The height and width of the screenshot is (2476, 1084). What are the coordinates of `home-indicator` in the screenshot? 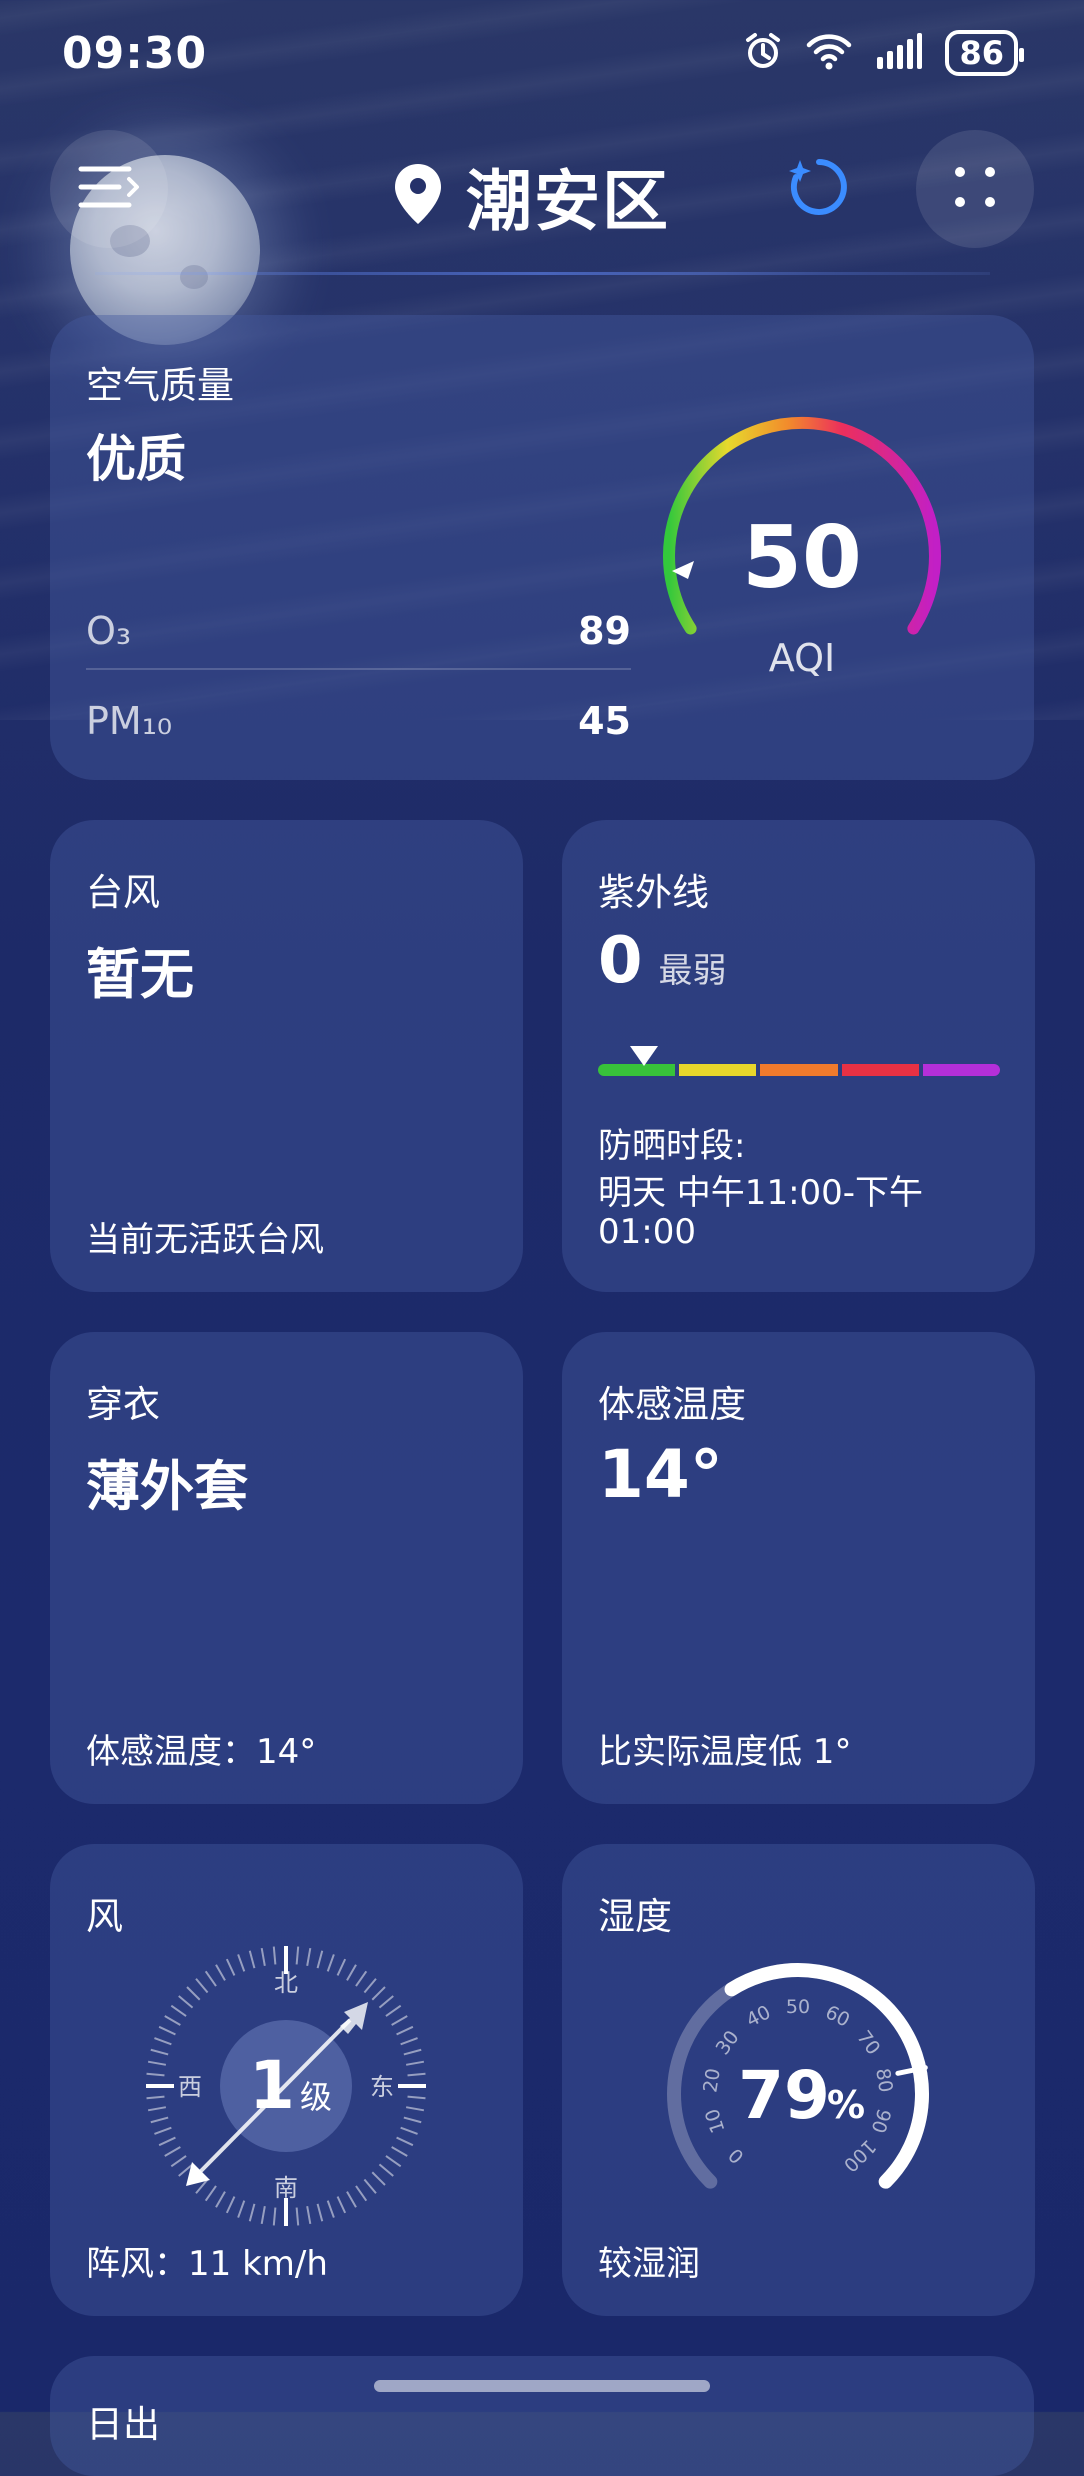 It's located at (542, 2386).